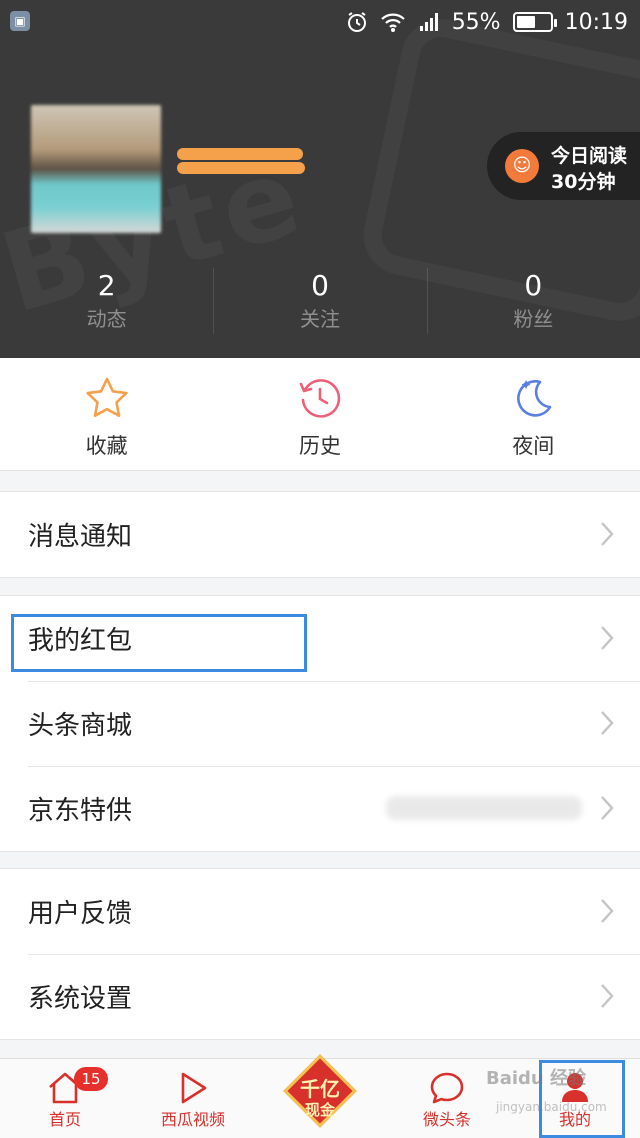 The width and height of the screenshot is (640, 1138). I want to click on tab-xigua-video: 西瓜视频, so click(193, 1098).